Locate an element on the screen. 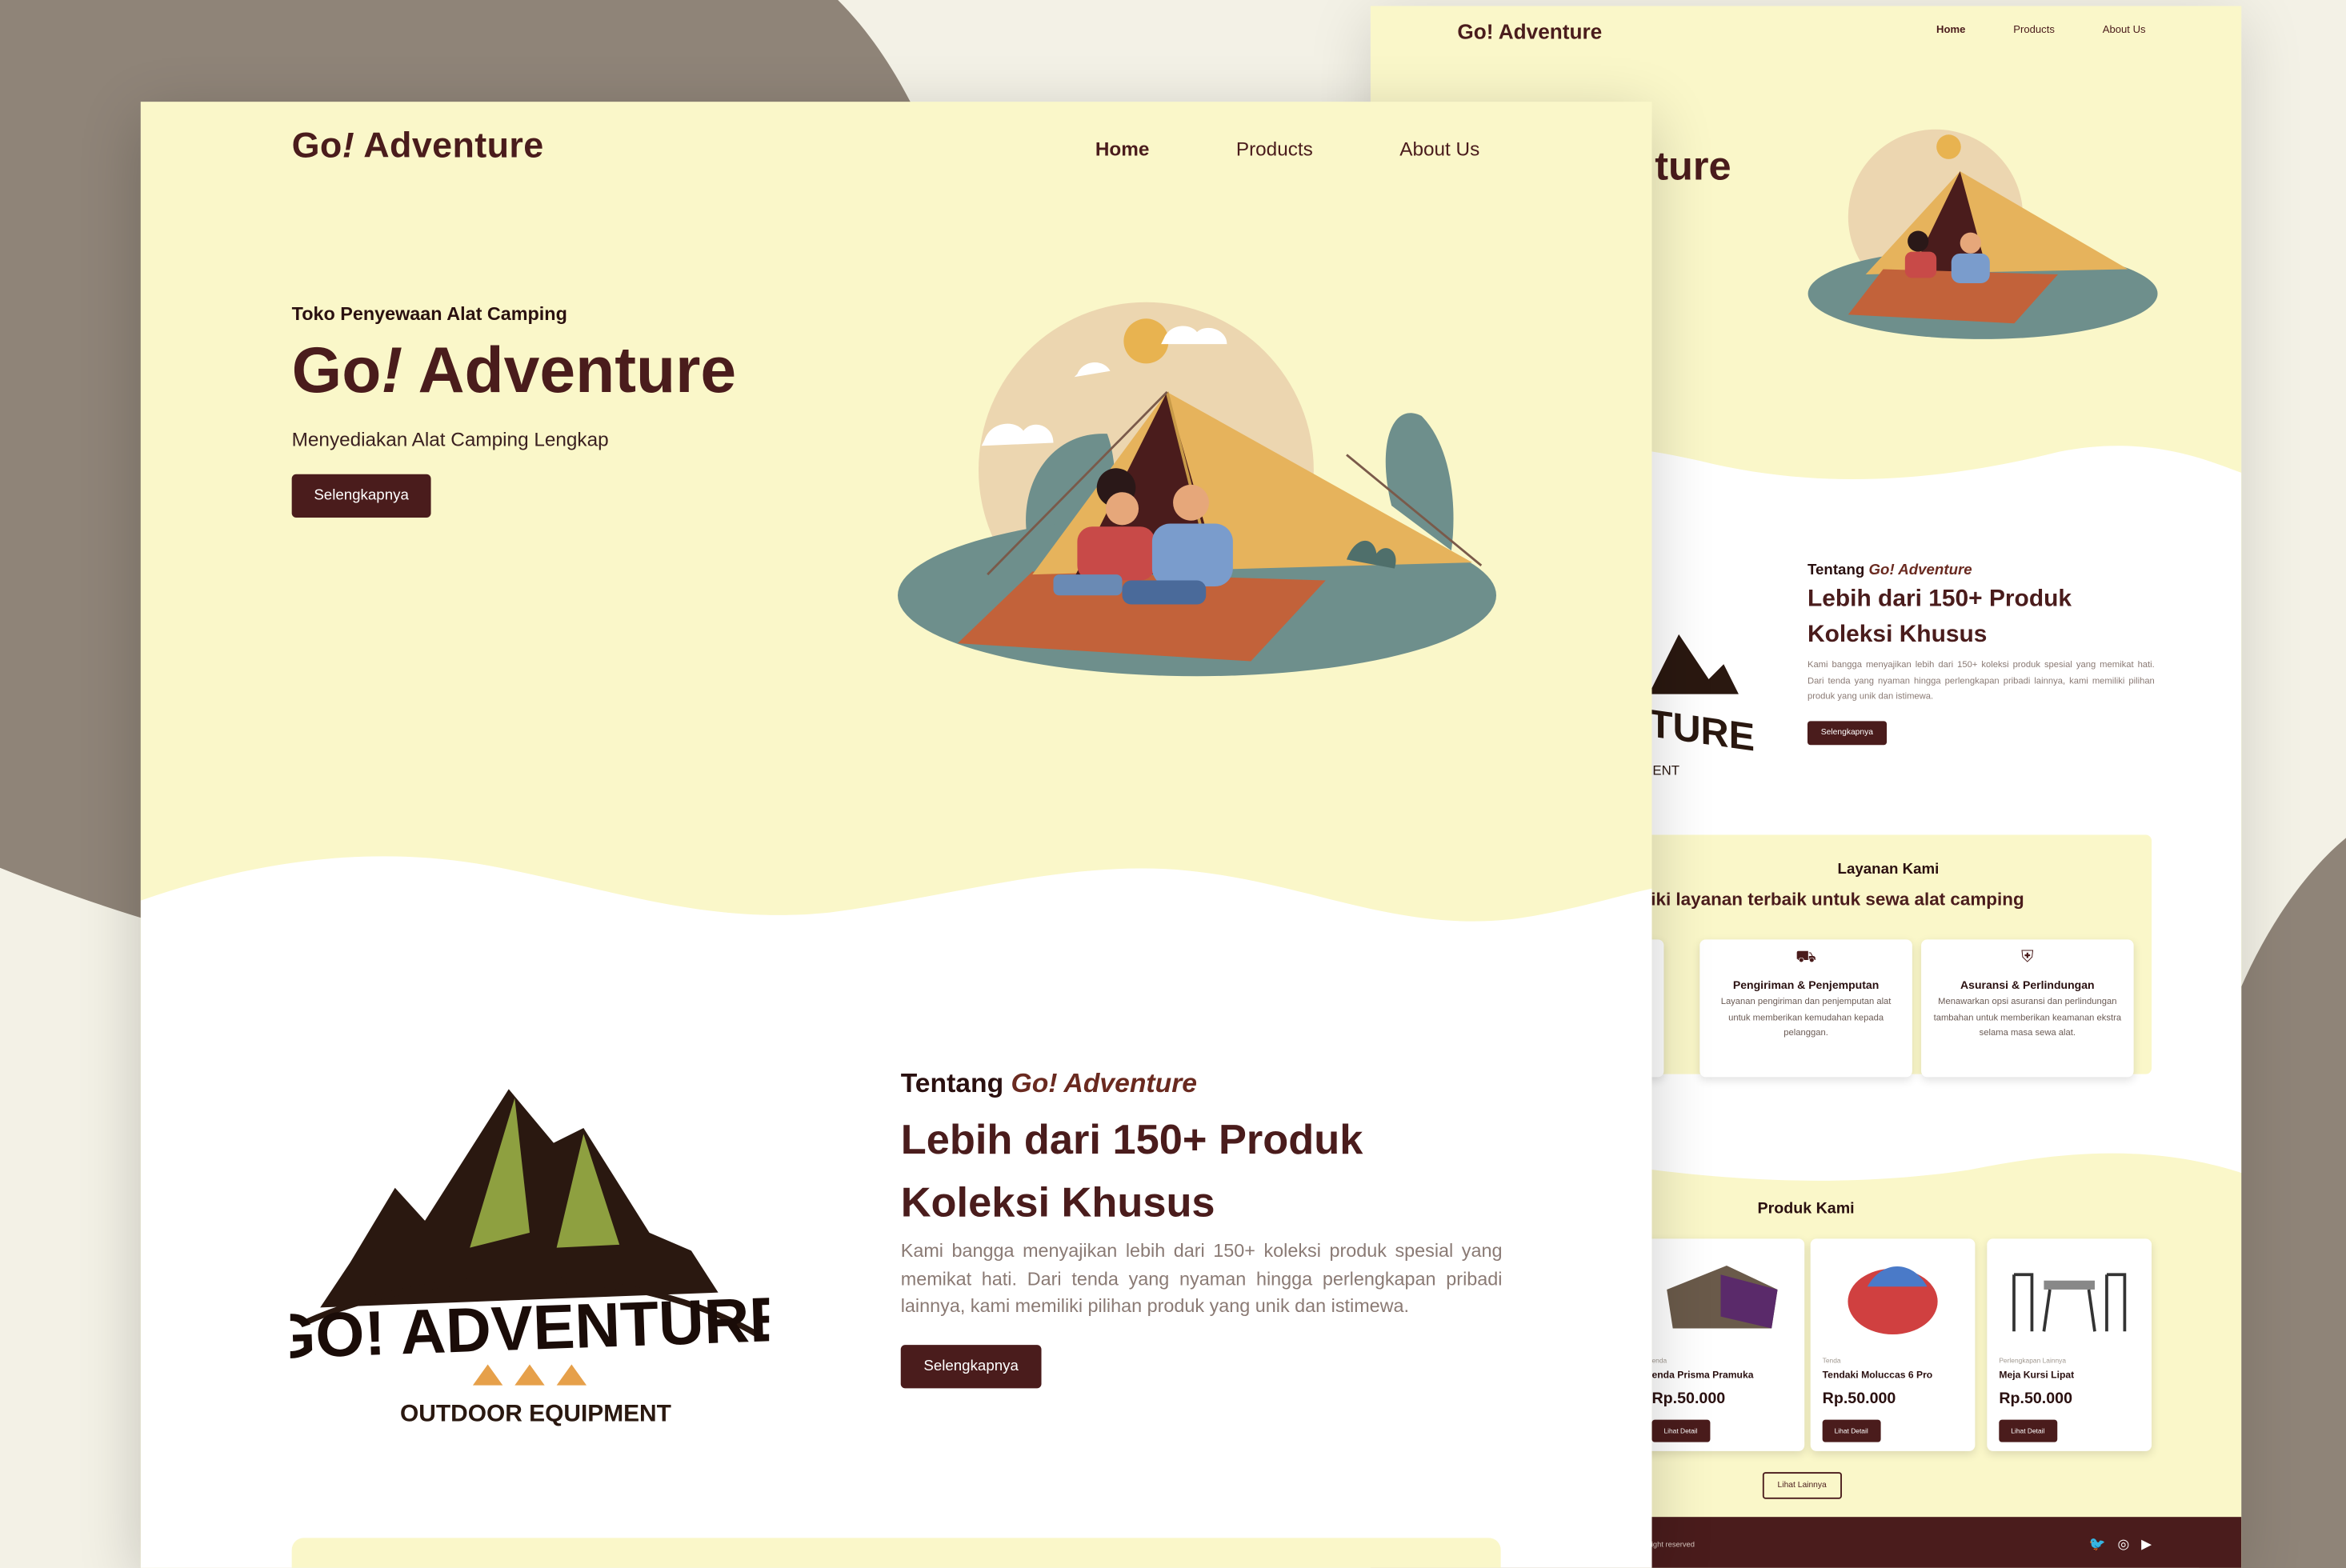 The width and height of the screenshot is (2346, 1568). about-subtitle-prefix: Tentang is located at coordinates (955, 1083).